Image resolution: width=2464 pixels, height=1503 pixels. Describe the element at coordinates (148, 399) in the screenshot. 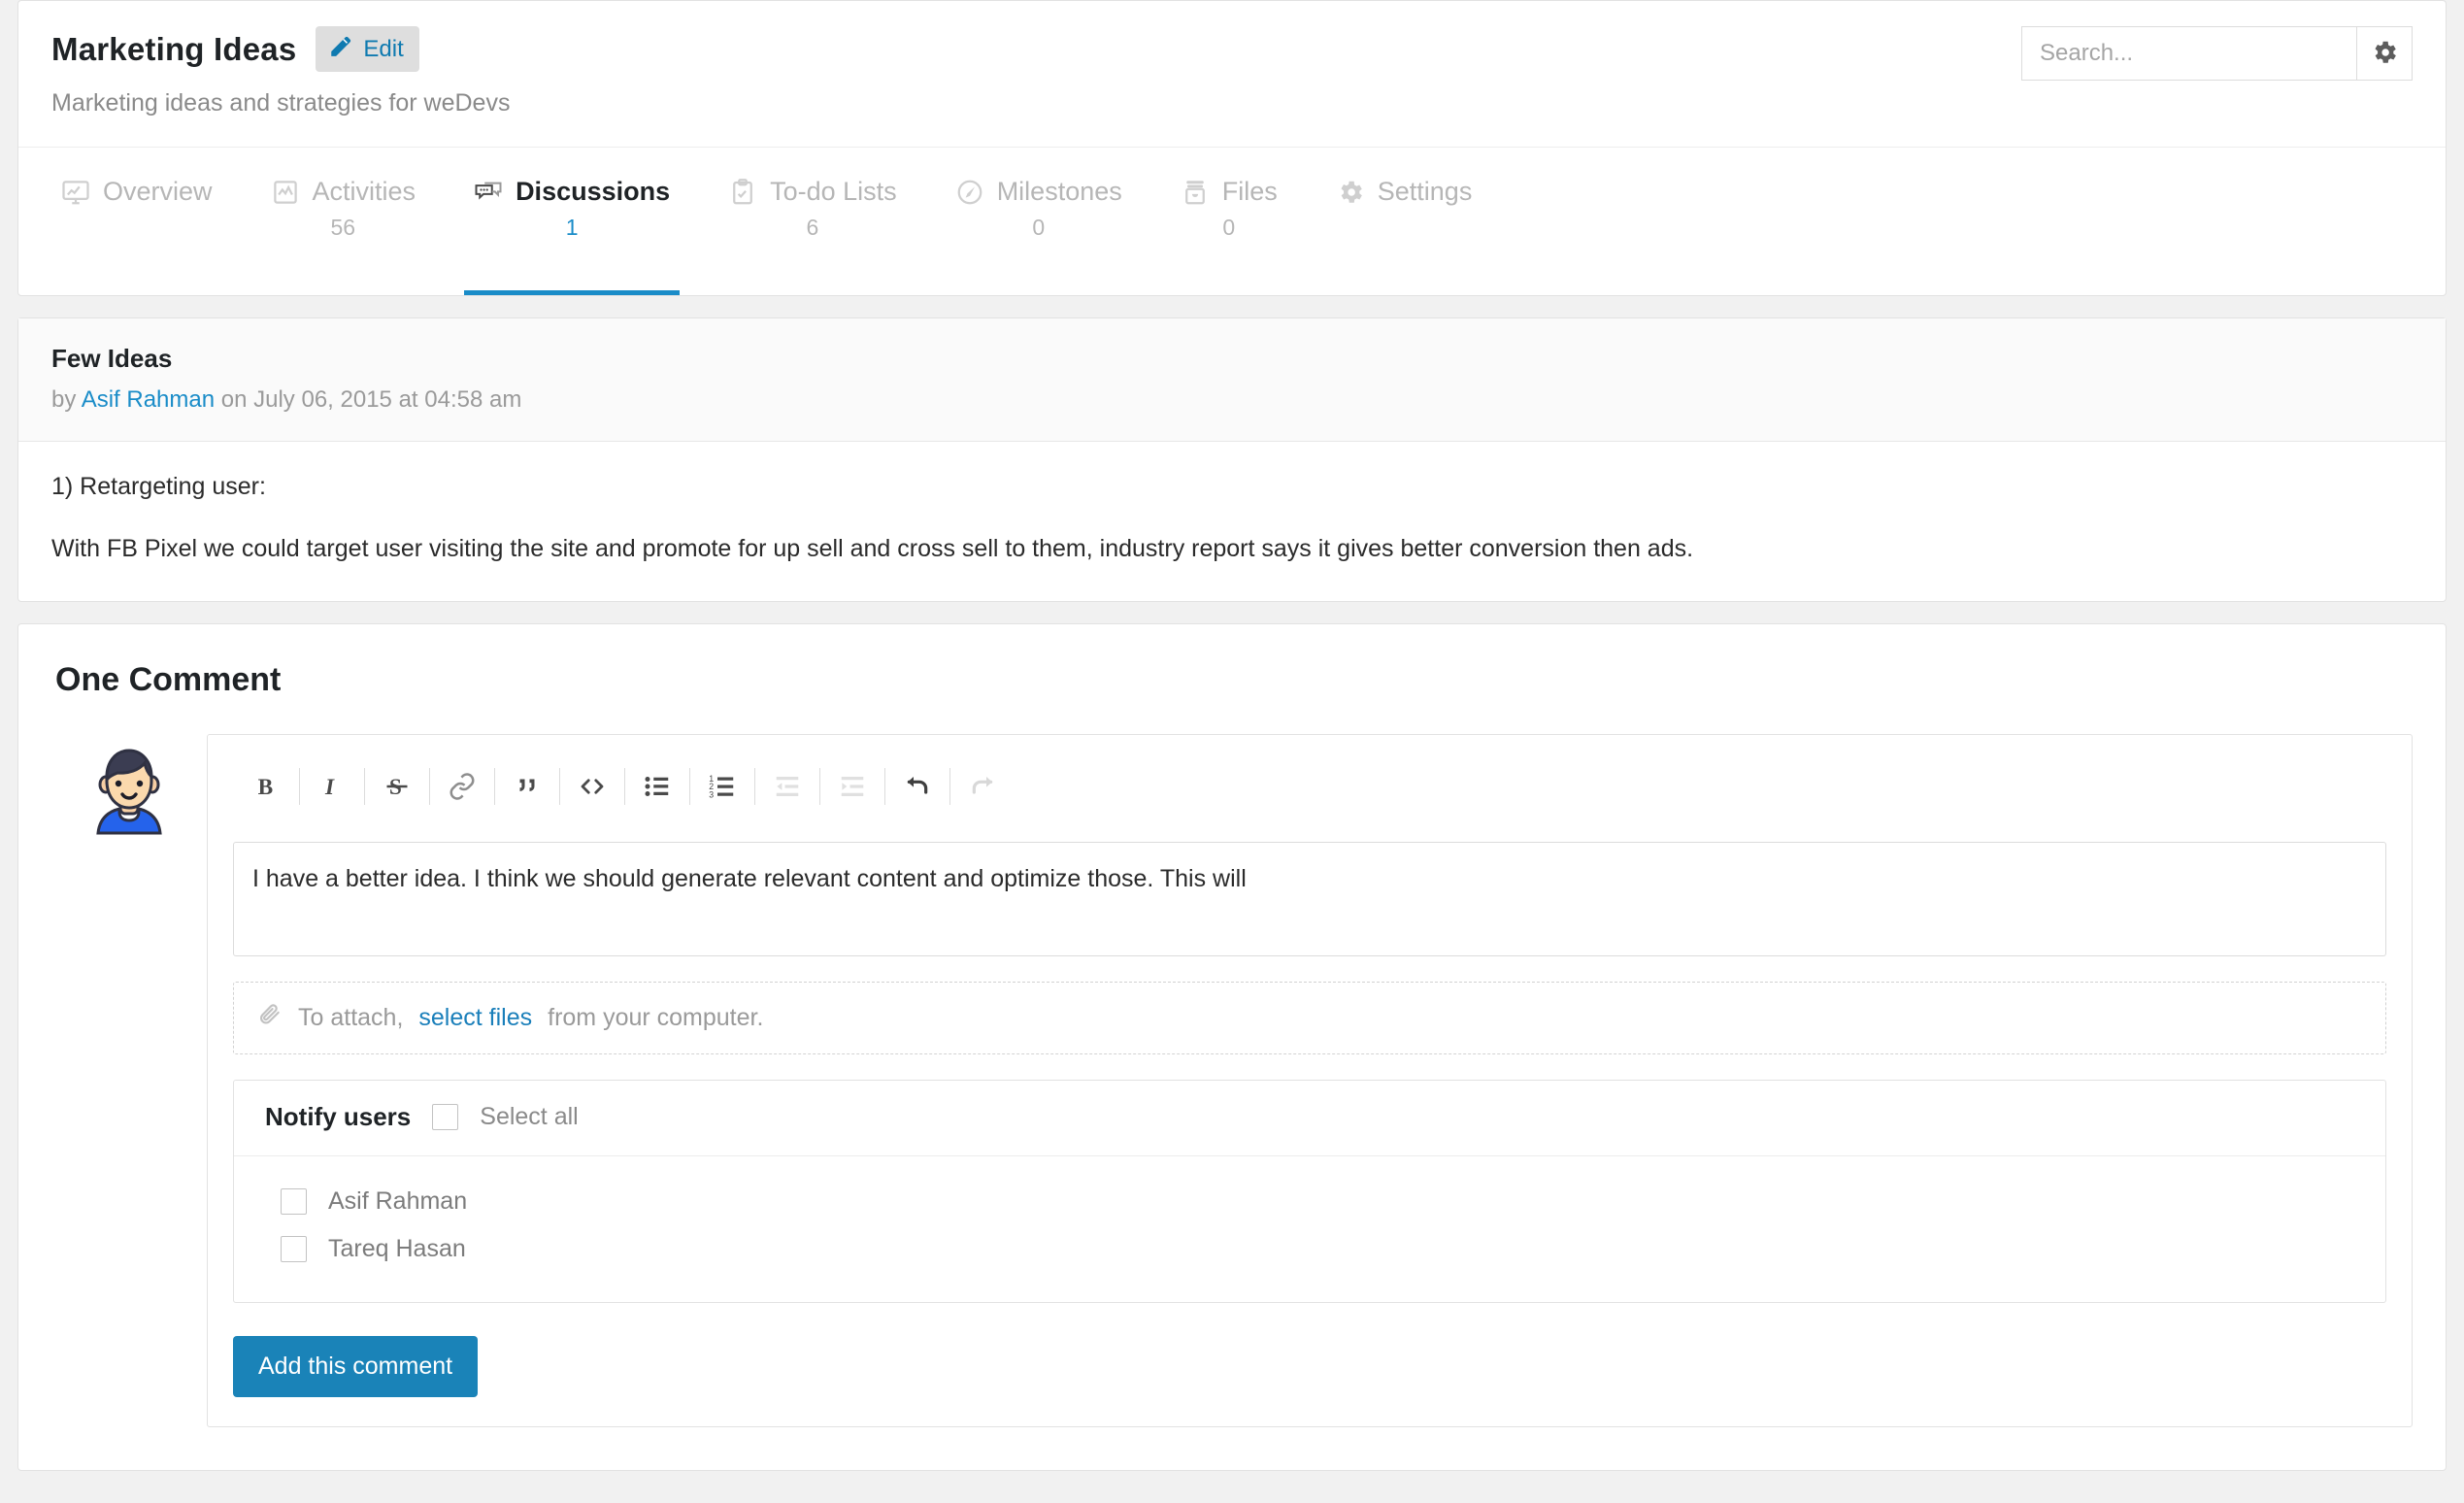

I see `discussion-author-link: Asif Rahman` at that location.